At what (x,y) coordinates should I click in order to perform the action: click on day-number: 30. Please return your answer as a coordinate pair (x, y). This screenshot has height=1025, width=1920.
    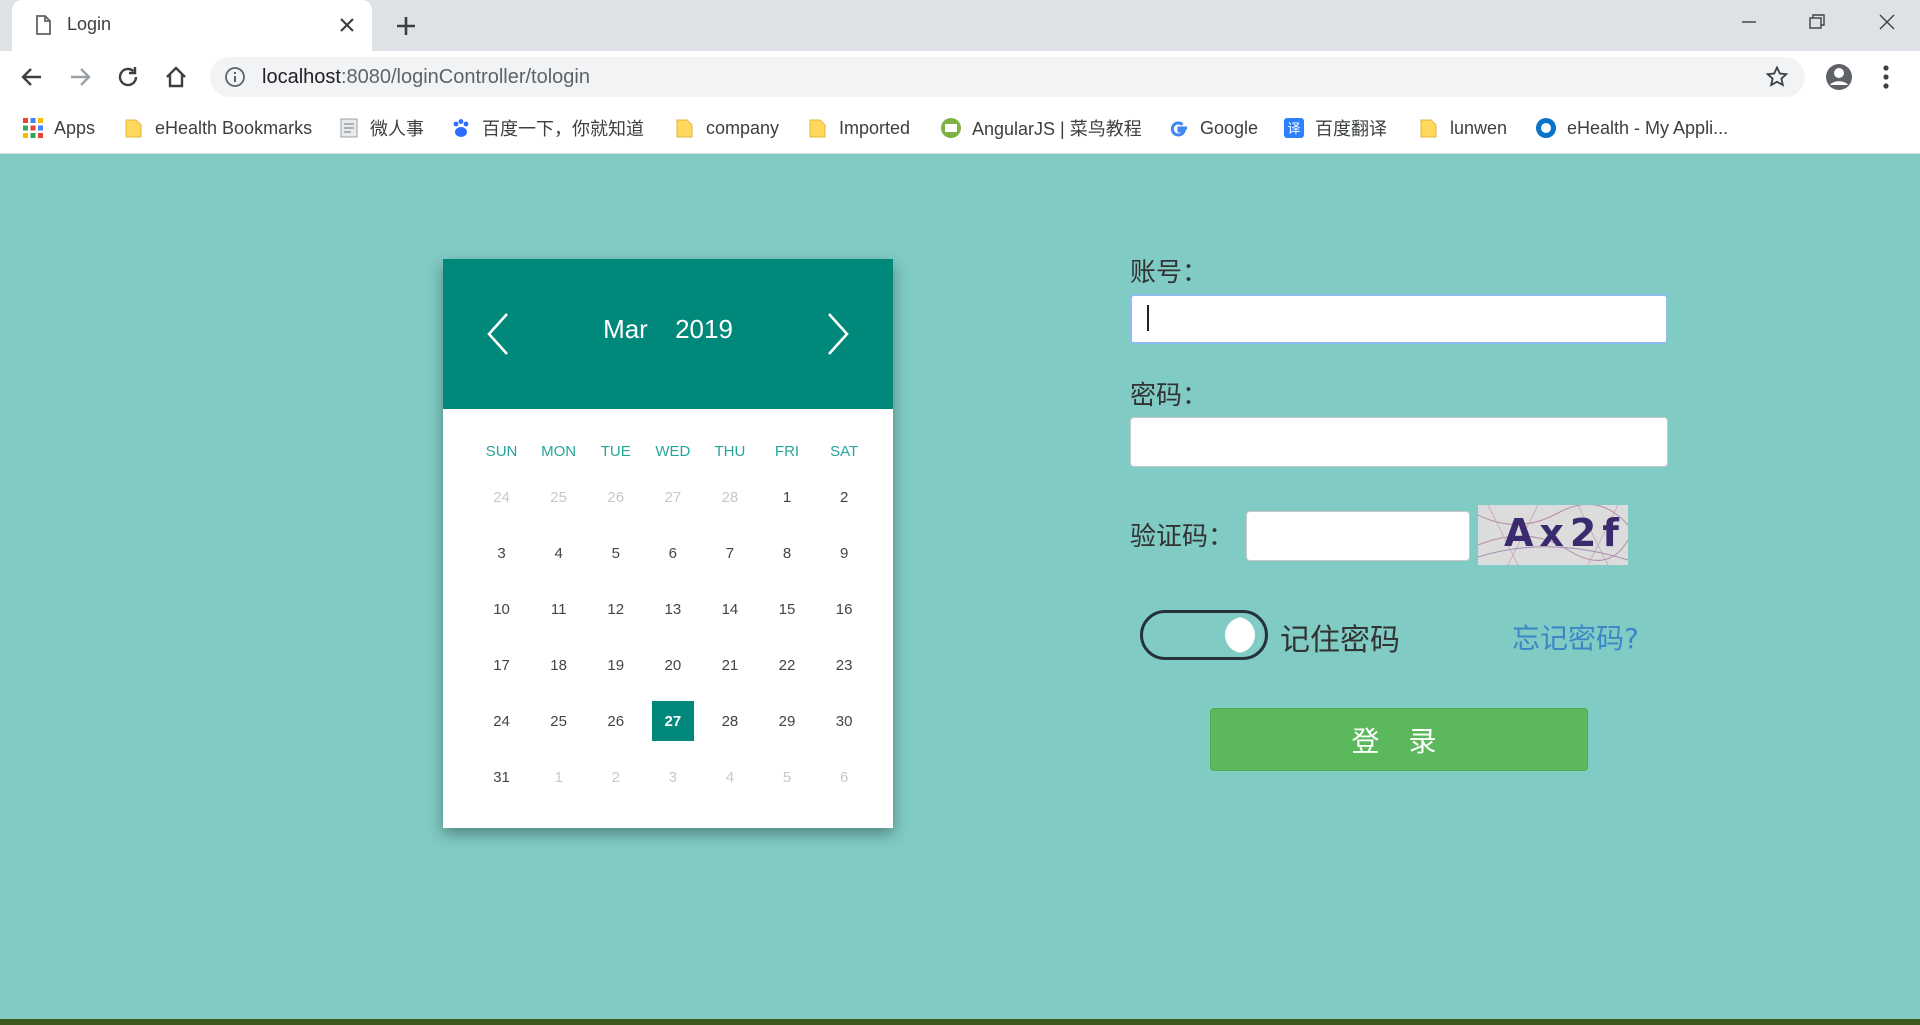
    Looking at the image, I should click on (844, 721).